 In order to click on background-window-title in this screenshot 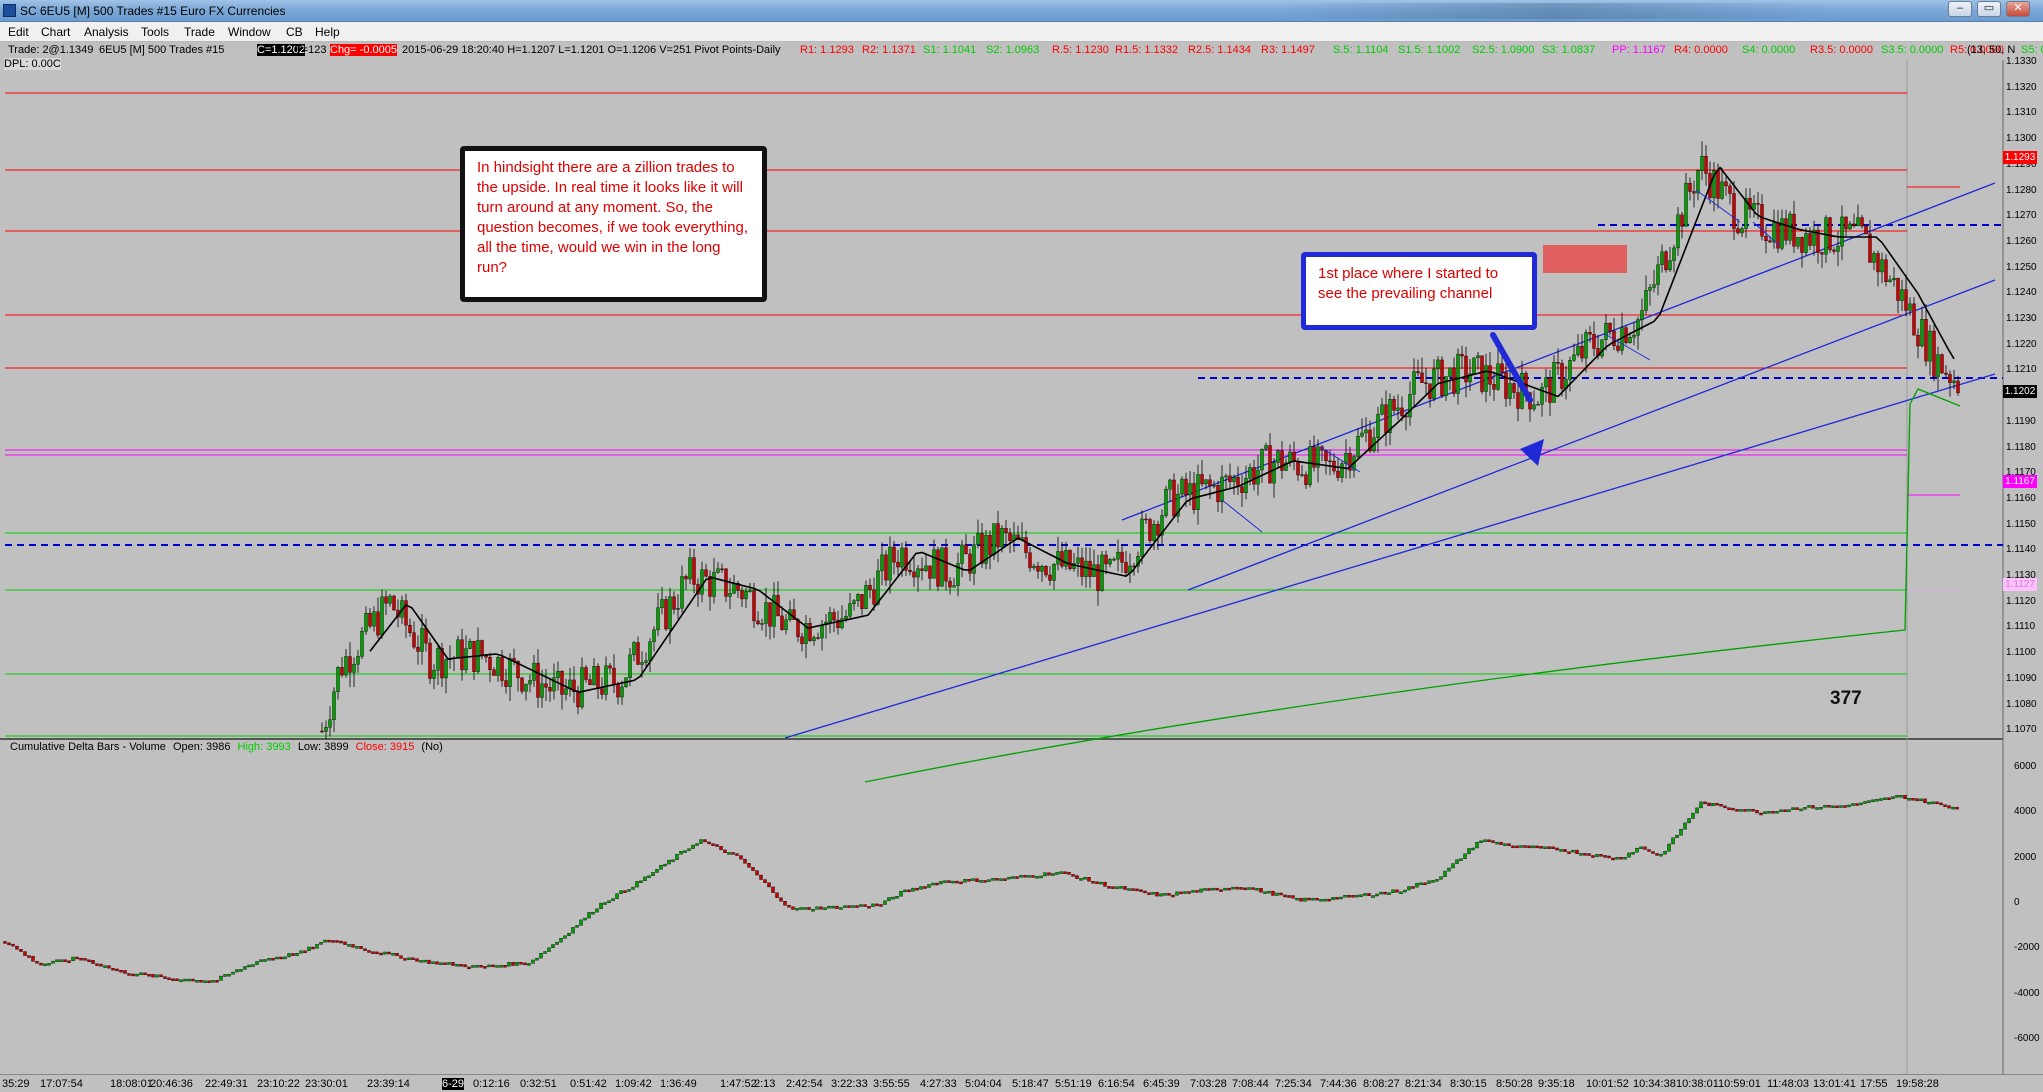, I will do `click(1555, 11)`.